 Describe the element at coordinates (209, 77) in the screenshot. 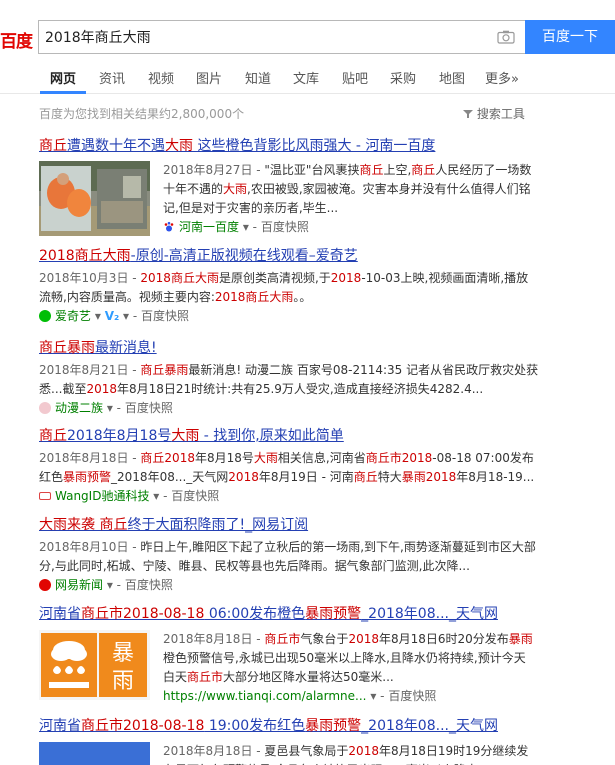

I see `tab-images: 图片` at that location.